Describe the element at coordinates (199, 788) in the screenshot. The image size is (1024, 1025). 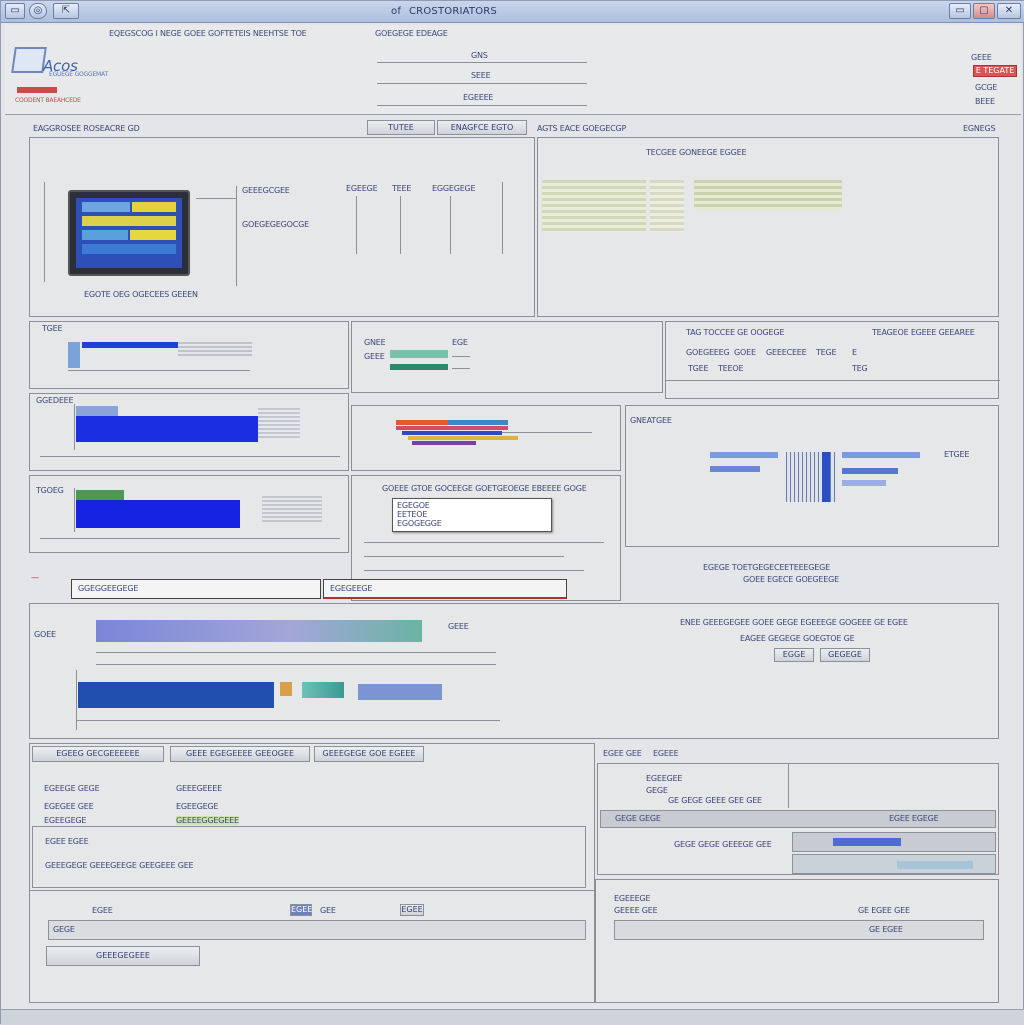
I see `row-1-value: GEEEGEEEE` at that location.